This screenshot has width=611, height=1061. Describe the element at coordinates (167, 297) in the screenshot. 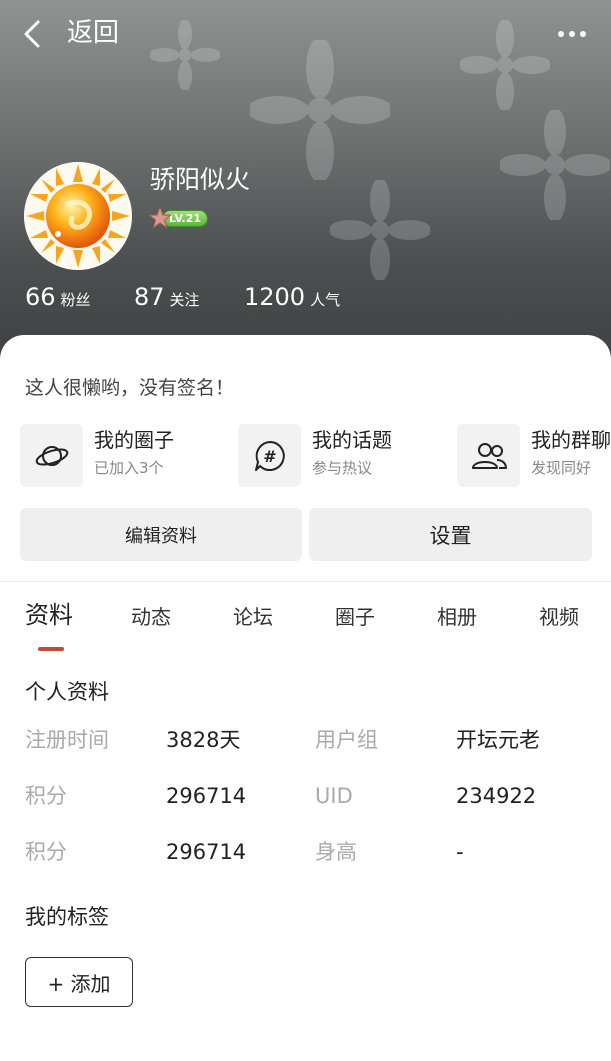

I see `stat-following: 87 关注` at that location.